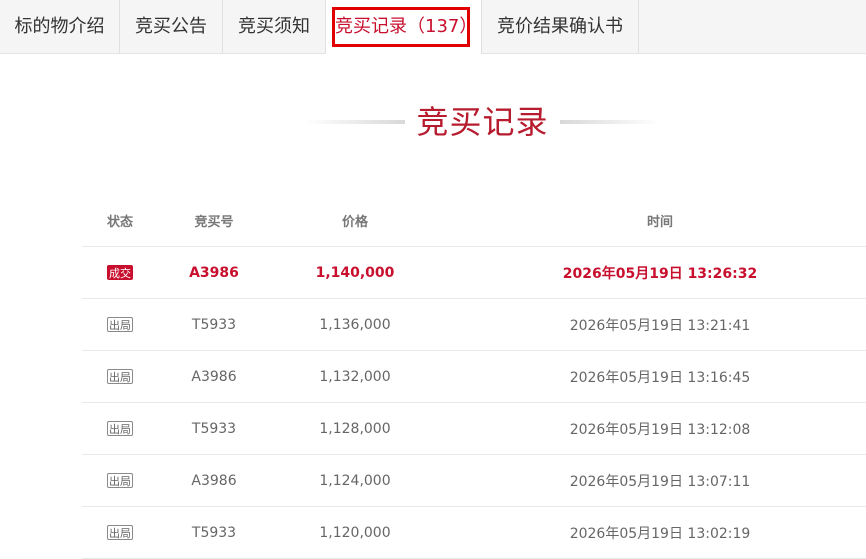  I want to click on section-header: 竞买记录, so click(433, 122).